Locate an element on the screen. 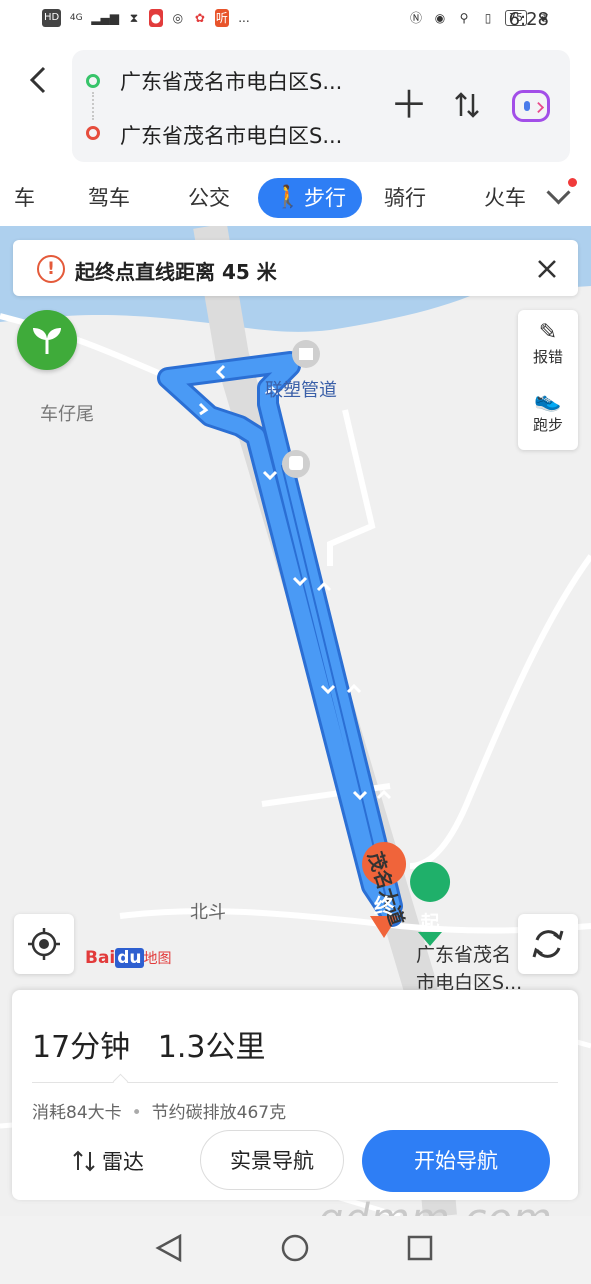 The image size is (591, 1284). clock: 6:28 is located at coordinates (528, 19).